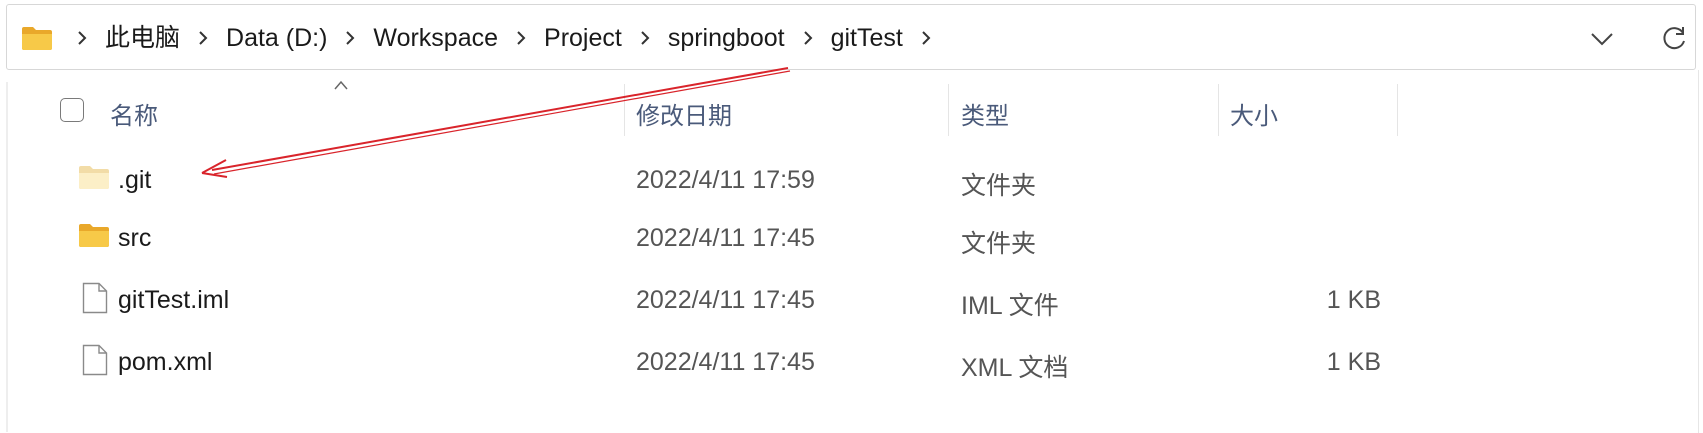 This screenshot has width=1703, height=433. Describe the element at coordinates (276, 38) in the screenshot. I see `breadcrumb-item-data-drive: Data (D:)` at that location.